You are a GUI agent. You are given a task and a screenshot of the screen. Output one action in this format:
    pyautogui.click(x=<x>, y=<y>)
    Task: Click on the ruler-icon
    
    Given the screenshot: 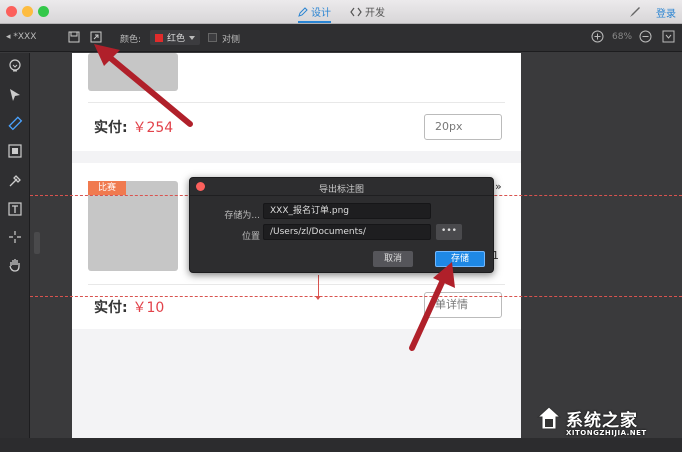 What is the action you would take?
    pyautogui.click(x=15, y=123)
    